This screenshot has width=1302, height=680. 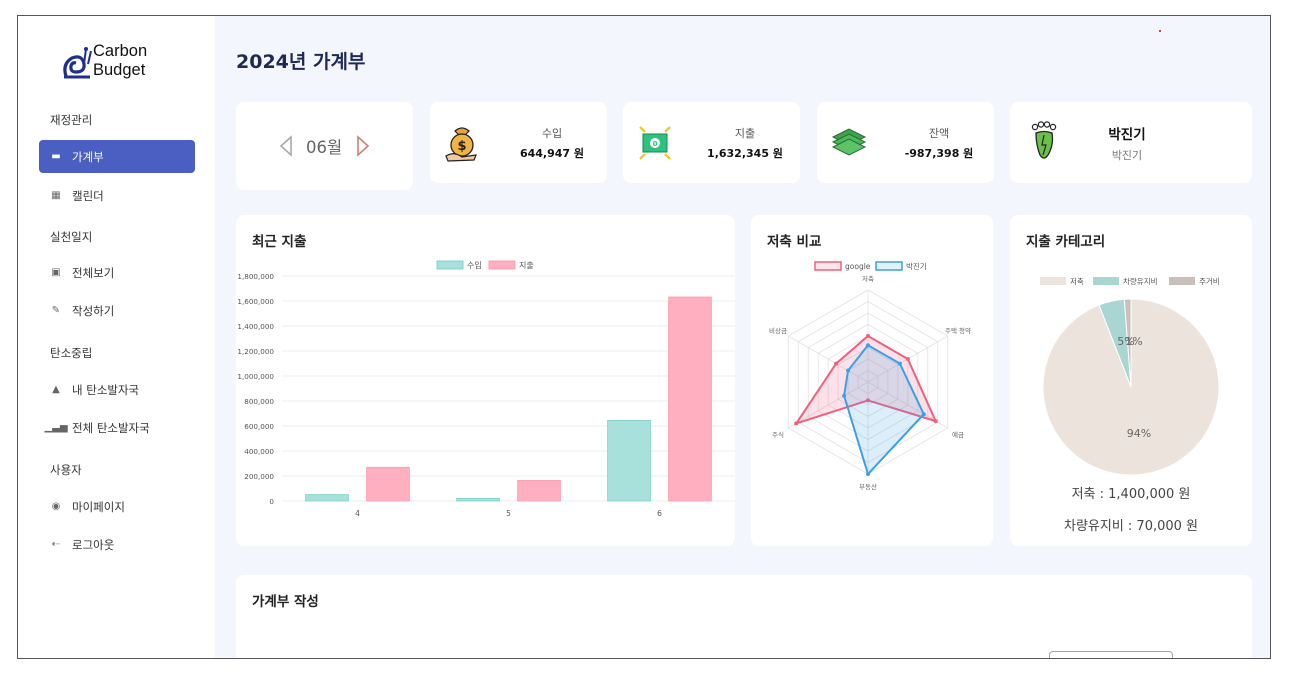 What do you see at coordinates (255, 326) in the screenshot?
I see `y-tick-label: 1,400,000` at bounding box center [255, 326].